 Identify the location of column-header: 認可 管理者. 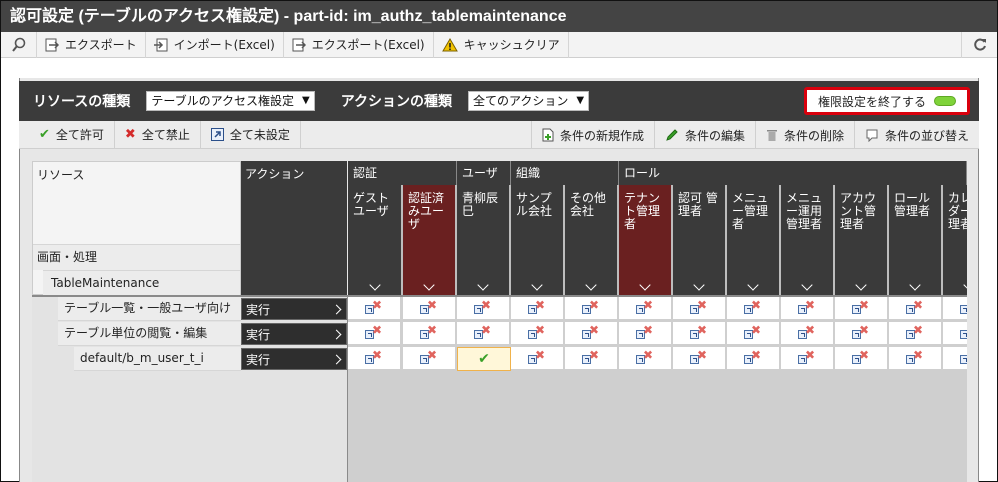
(700, 240).